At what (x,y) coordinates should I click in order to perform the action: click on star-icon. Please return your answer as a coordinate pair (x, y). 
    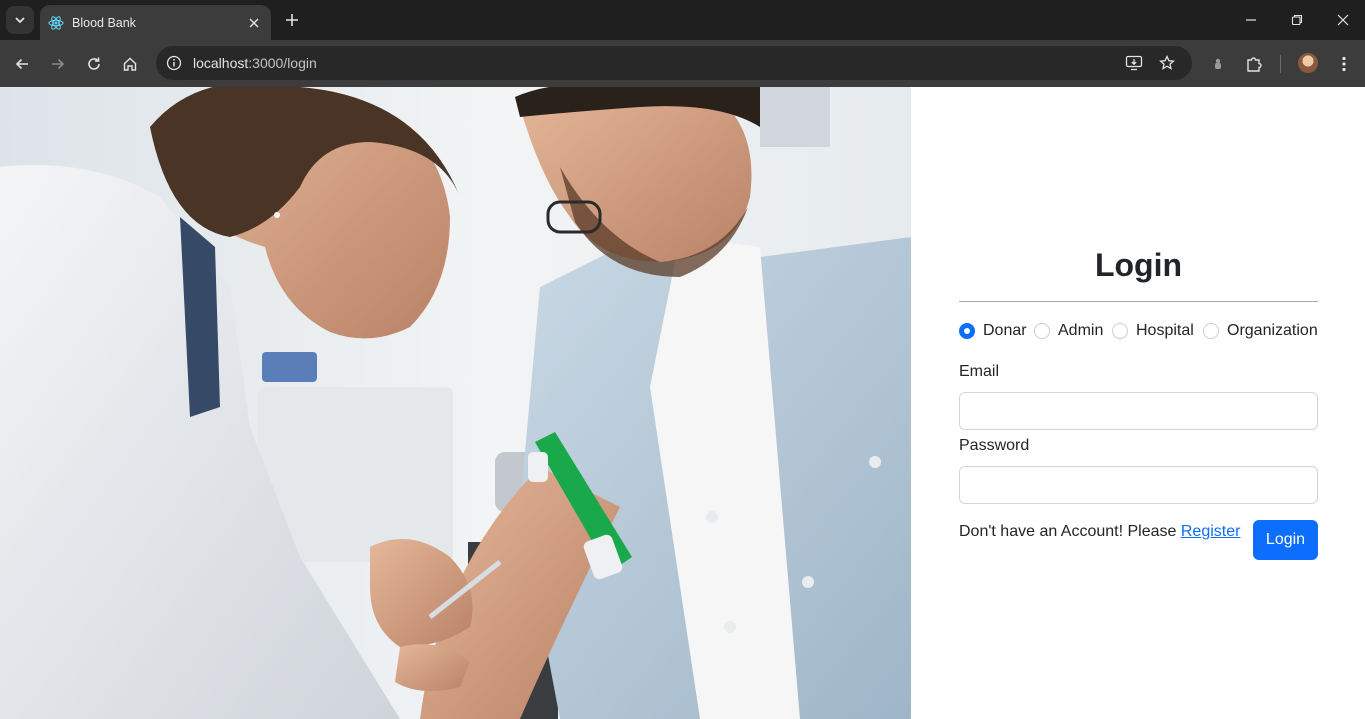
    Looking at the image, I should click on (1167, 62).